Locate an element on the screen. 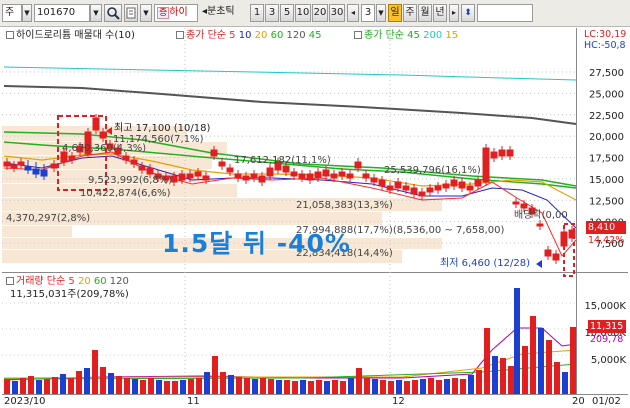 The height and width of the screenshot is (408, 630). interval-input: 3 is located at coordinates (368, 13).